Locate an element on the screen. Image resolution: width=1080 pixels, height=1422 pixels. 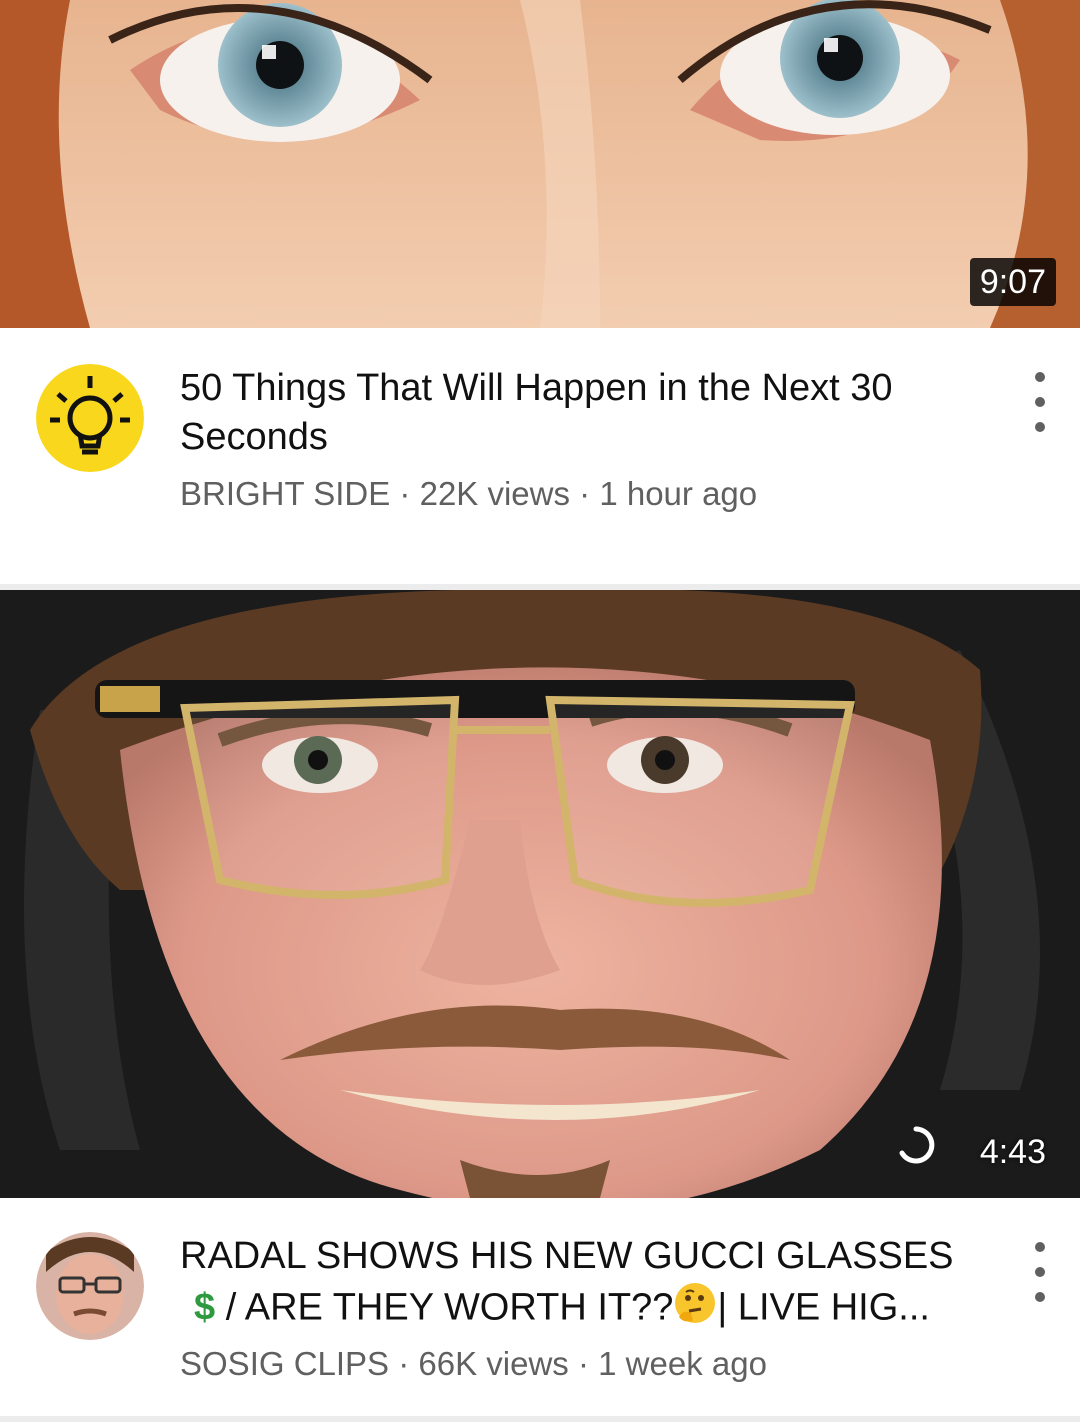
video-title-part: RADAL SHOWS HIS NEW GUCCI GLASSES is located at coordinates (567, 1256).